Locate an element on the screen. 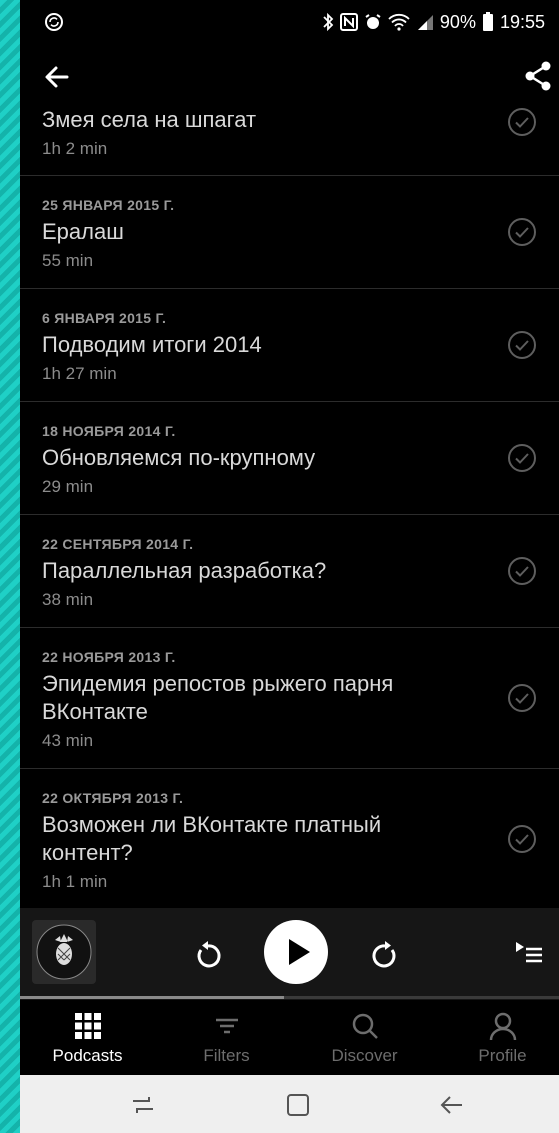 This screenshot has height=1133, width=559. podcast-artwork is located at coordinates (64, 952).